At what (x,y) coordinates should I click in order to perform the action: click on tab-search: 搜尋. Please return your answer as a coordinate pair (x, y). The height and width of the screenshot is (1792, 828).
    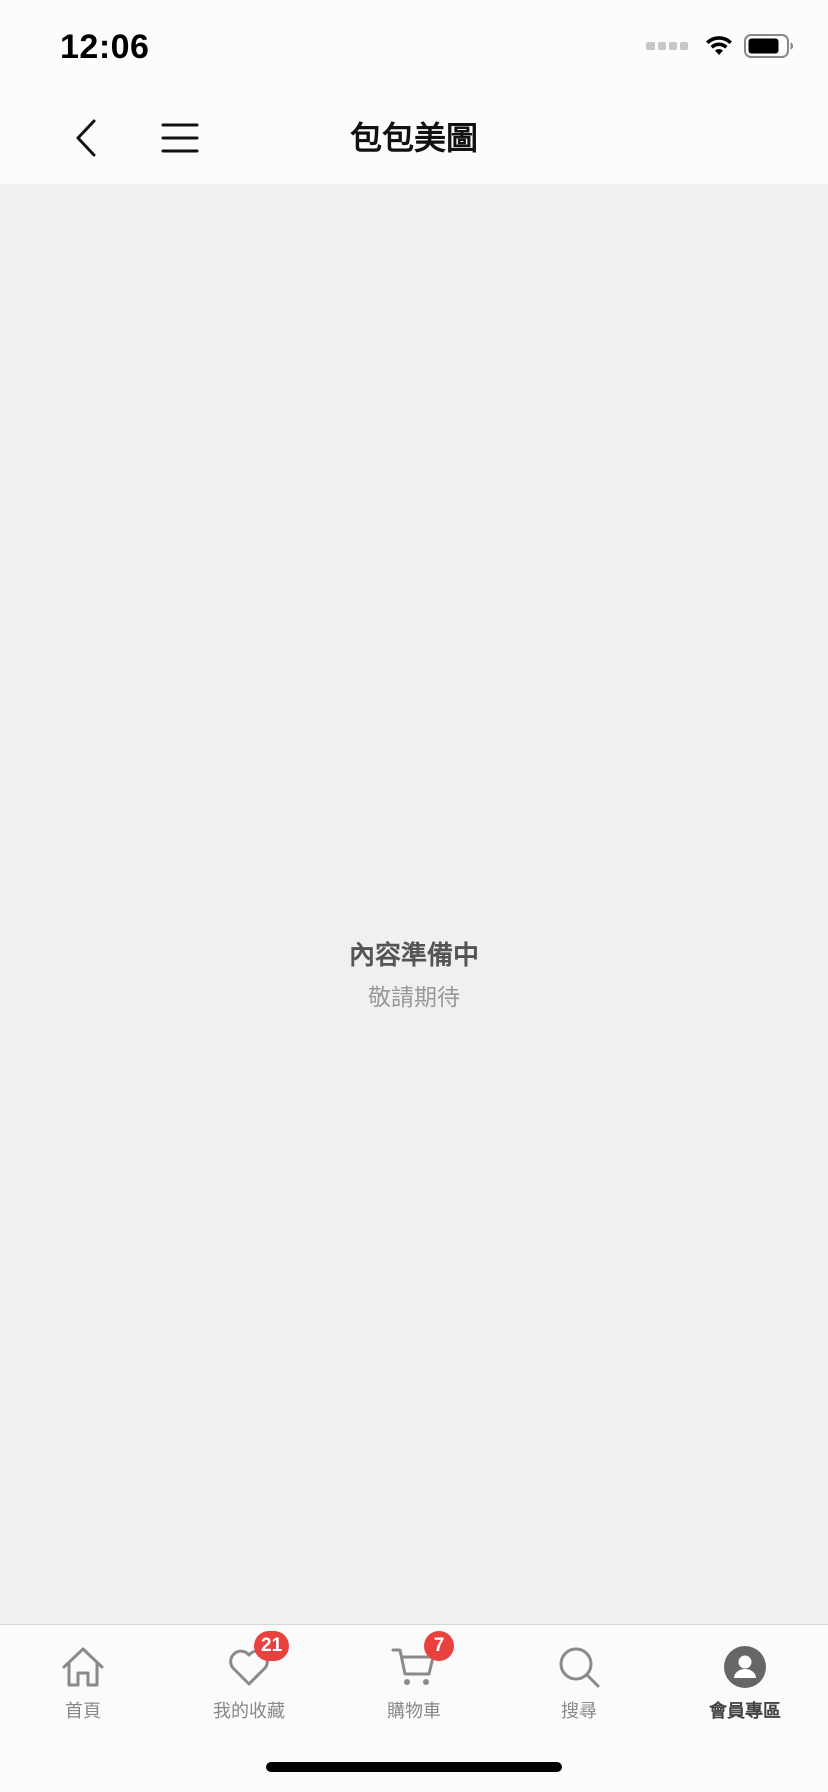
    Looking at the image, I should click on (579, 1680).